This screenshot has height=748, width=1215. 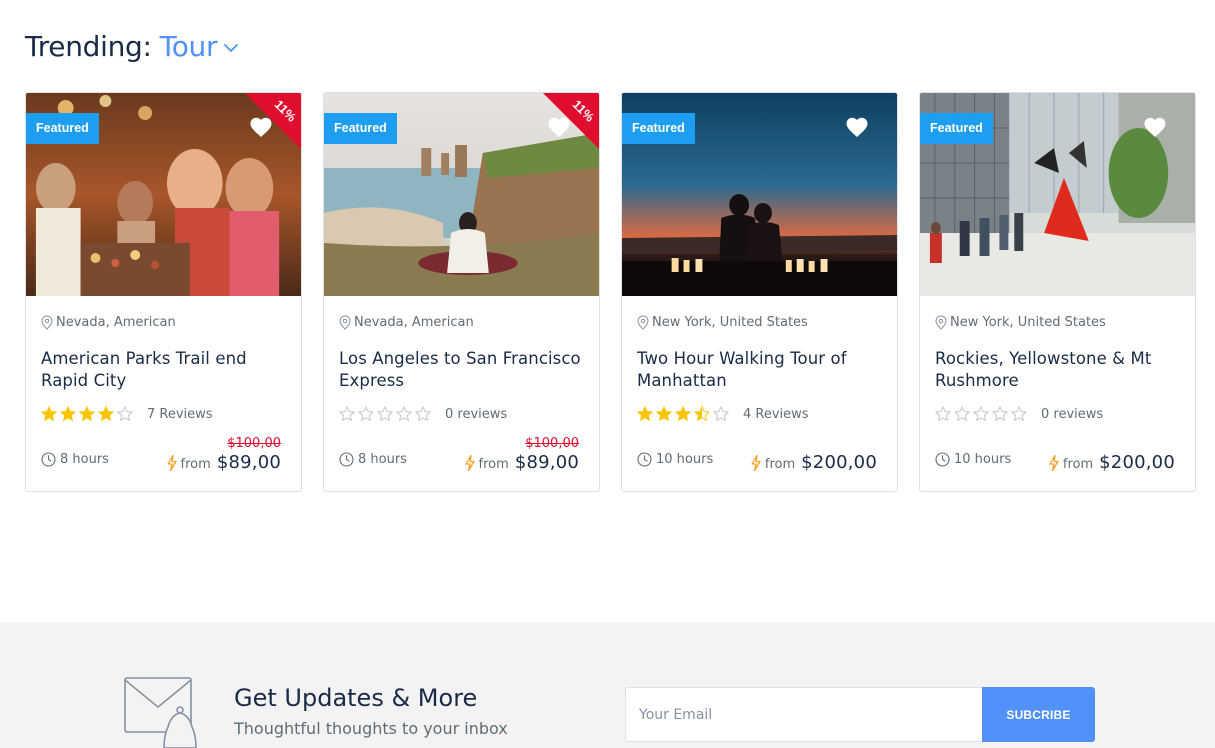 What do you see at coordinates (1057, 370) in the screenshot?
I see `tour-title-link: Rockies, Yellowstone & Mt Rushmore` at bounding box center [1057, 370].